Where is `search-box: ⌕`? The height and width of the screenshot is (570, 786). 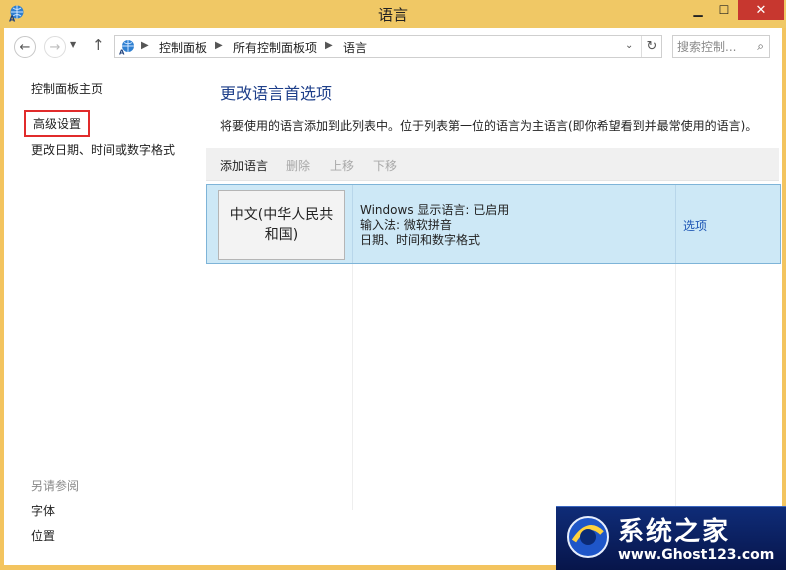 search-box: ⌕ is located at coordinates (721, 46).